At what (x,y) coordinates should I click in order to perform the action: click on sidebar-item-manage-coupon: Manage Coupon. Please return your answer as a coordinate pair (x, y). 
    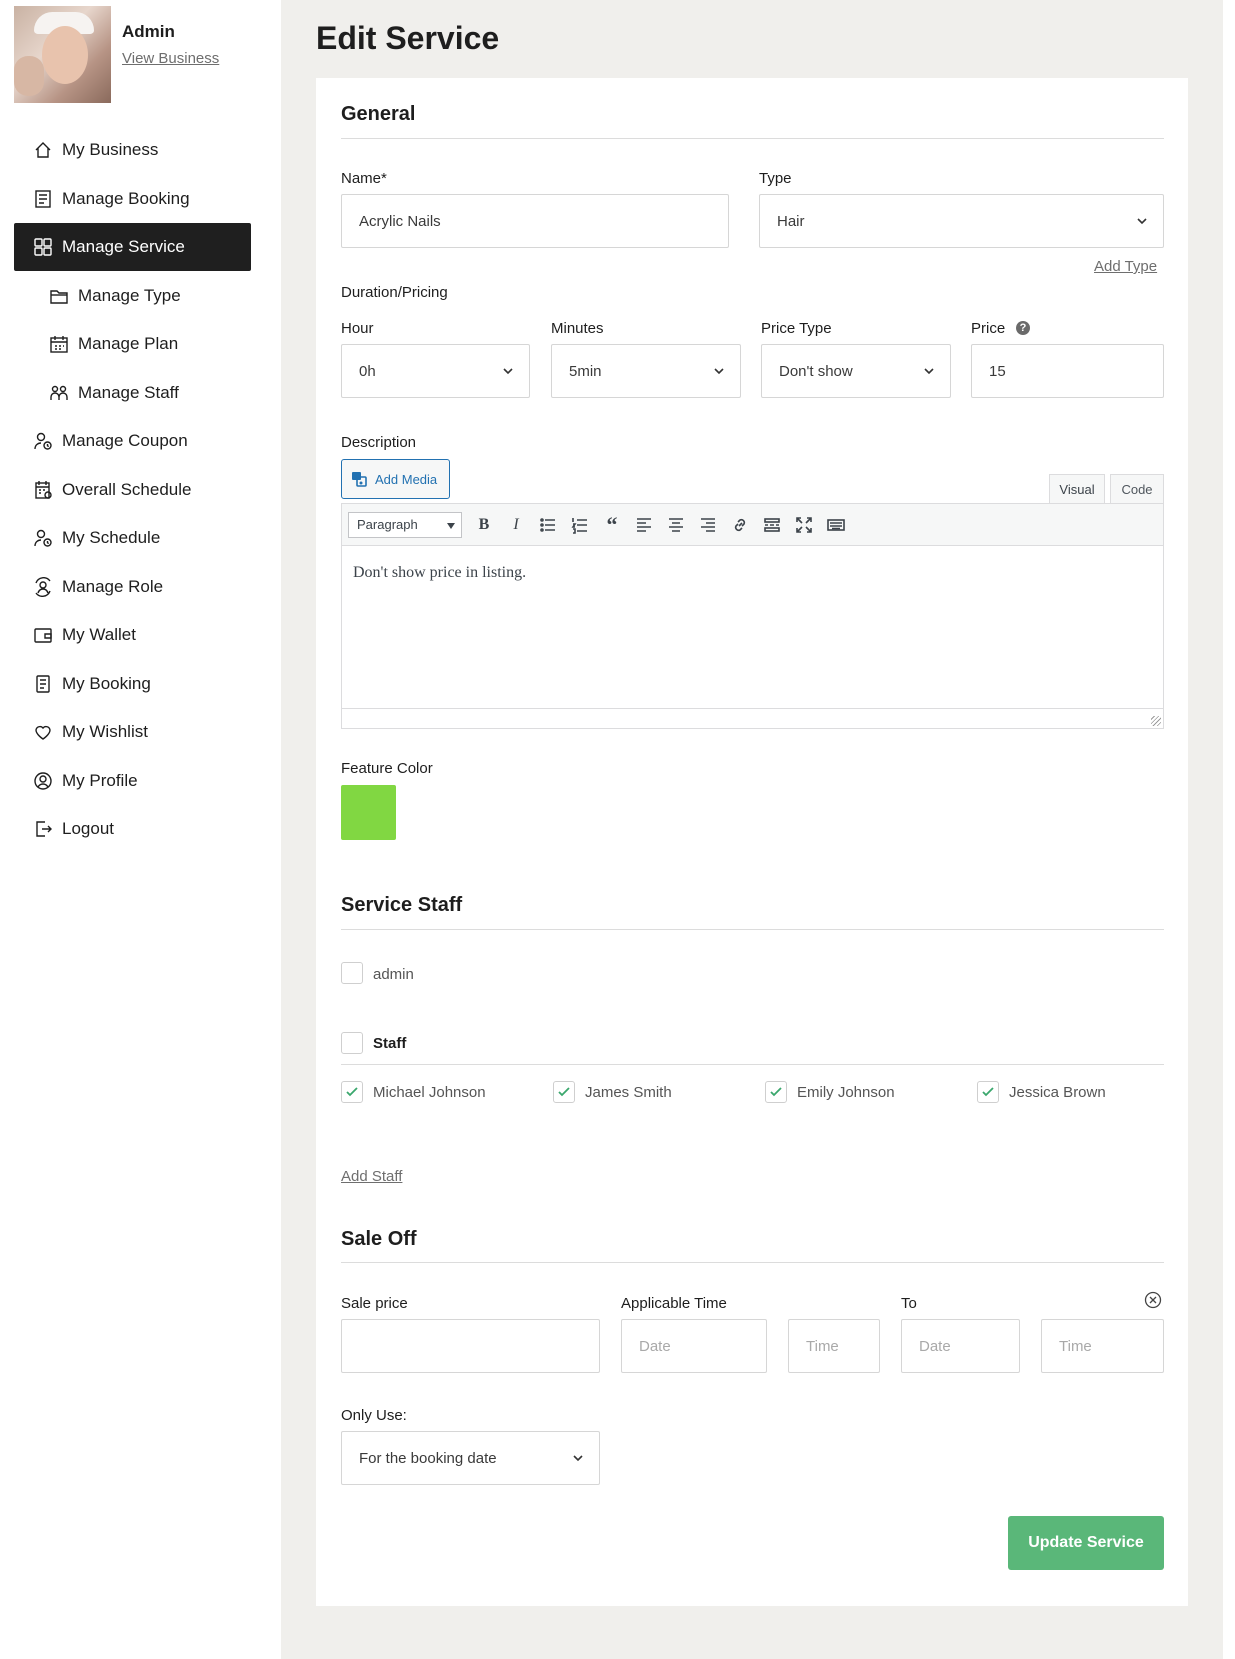
    Looking at the image, I should click on (132, 441).